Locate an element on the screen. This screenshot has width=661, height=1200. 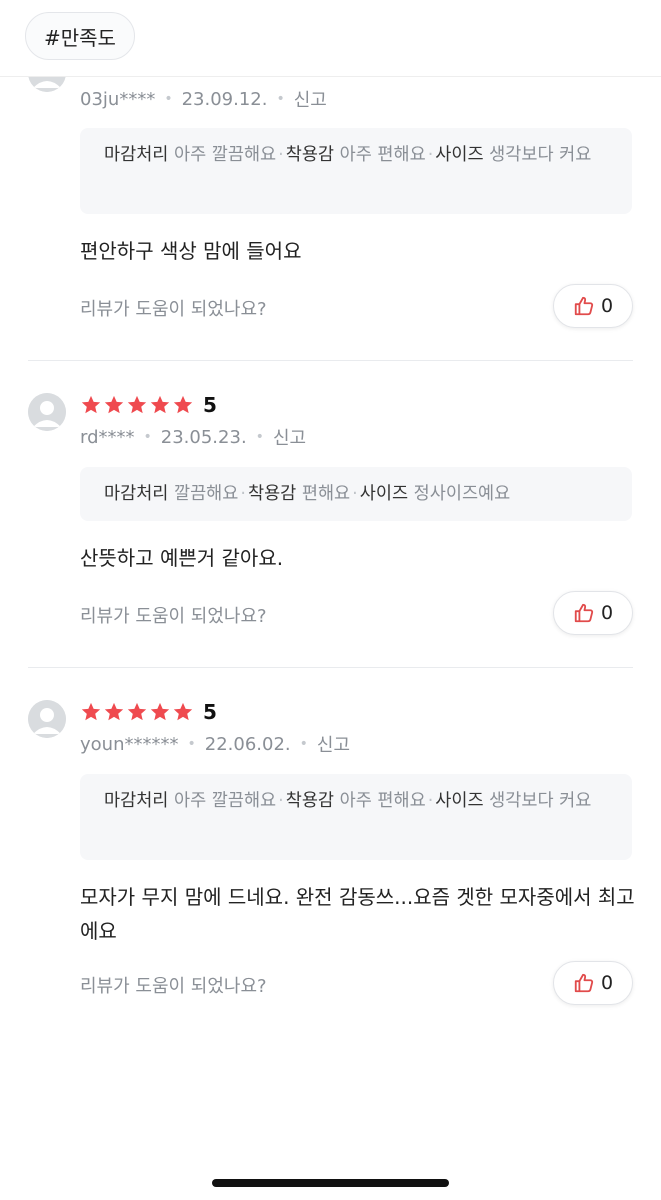
review-date: 22.06.02. is located at coordinates (247, 744).